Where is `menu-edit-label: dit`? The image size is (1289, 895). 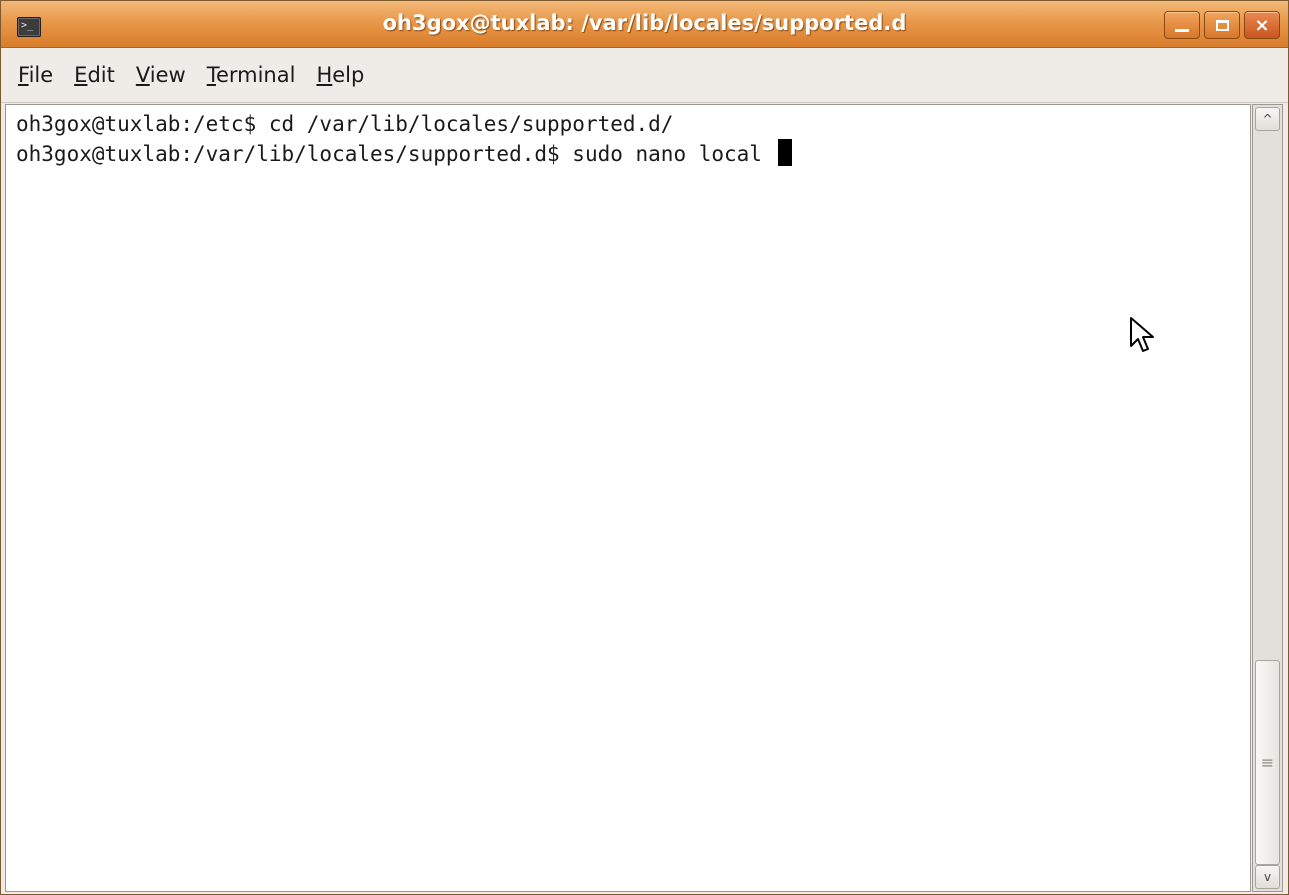 menu-edit-label: dit is located at coordinates (101, 75).